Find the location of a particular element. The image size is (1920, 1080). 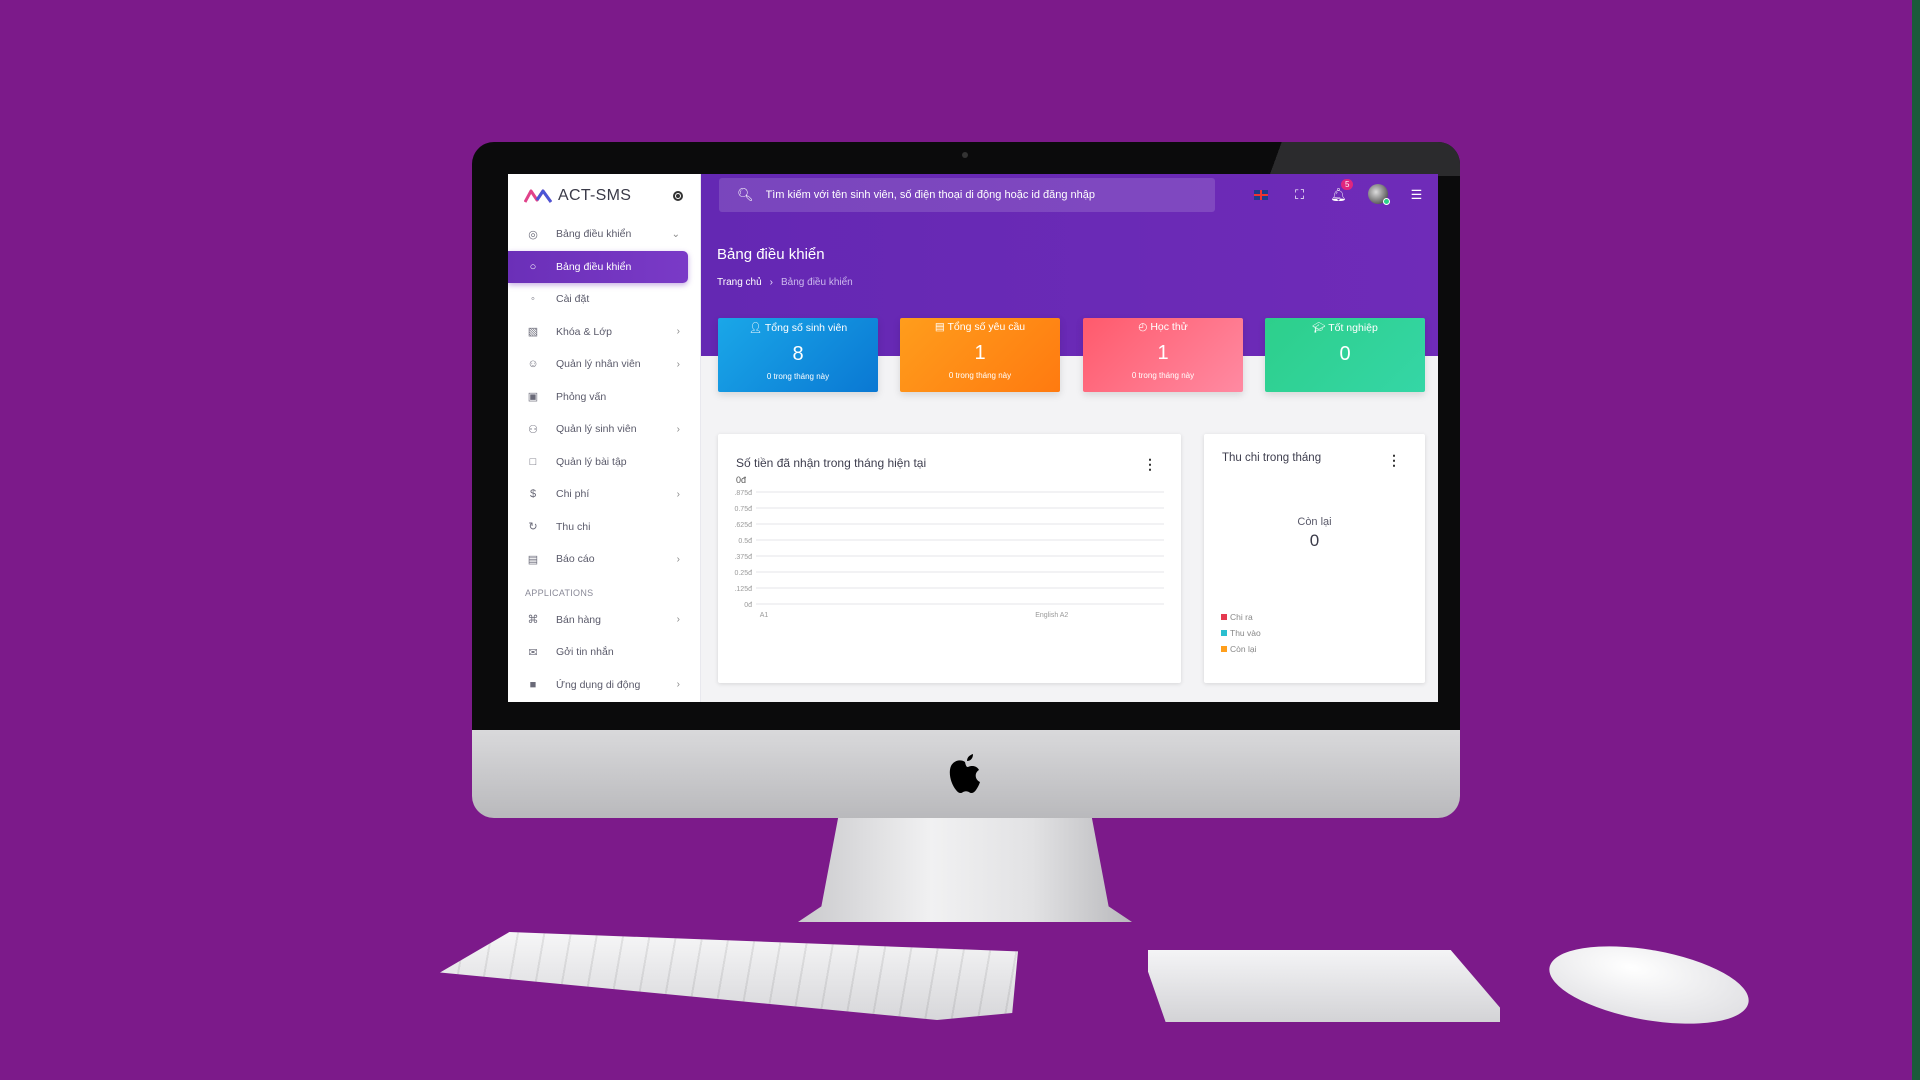

stat-title: Tốt nghiệp is located at coordinates (1353, 328).